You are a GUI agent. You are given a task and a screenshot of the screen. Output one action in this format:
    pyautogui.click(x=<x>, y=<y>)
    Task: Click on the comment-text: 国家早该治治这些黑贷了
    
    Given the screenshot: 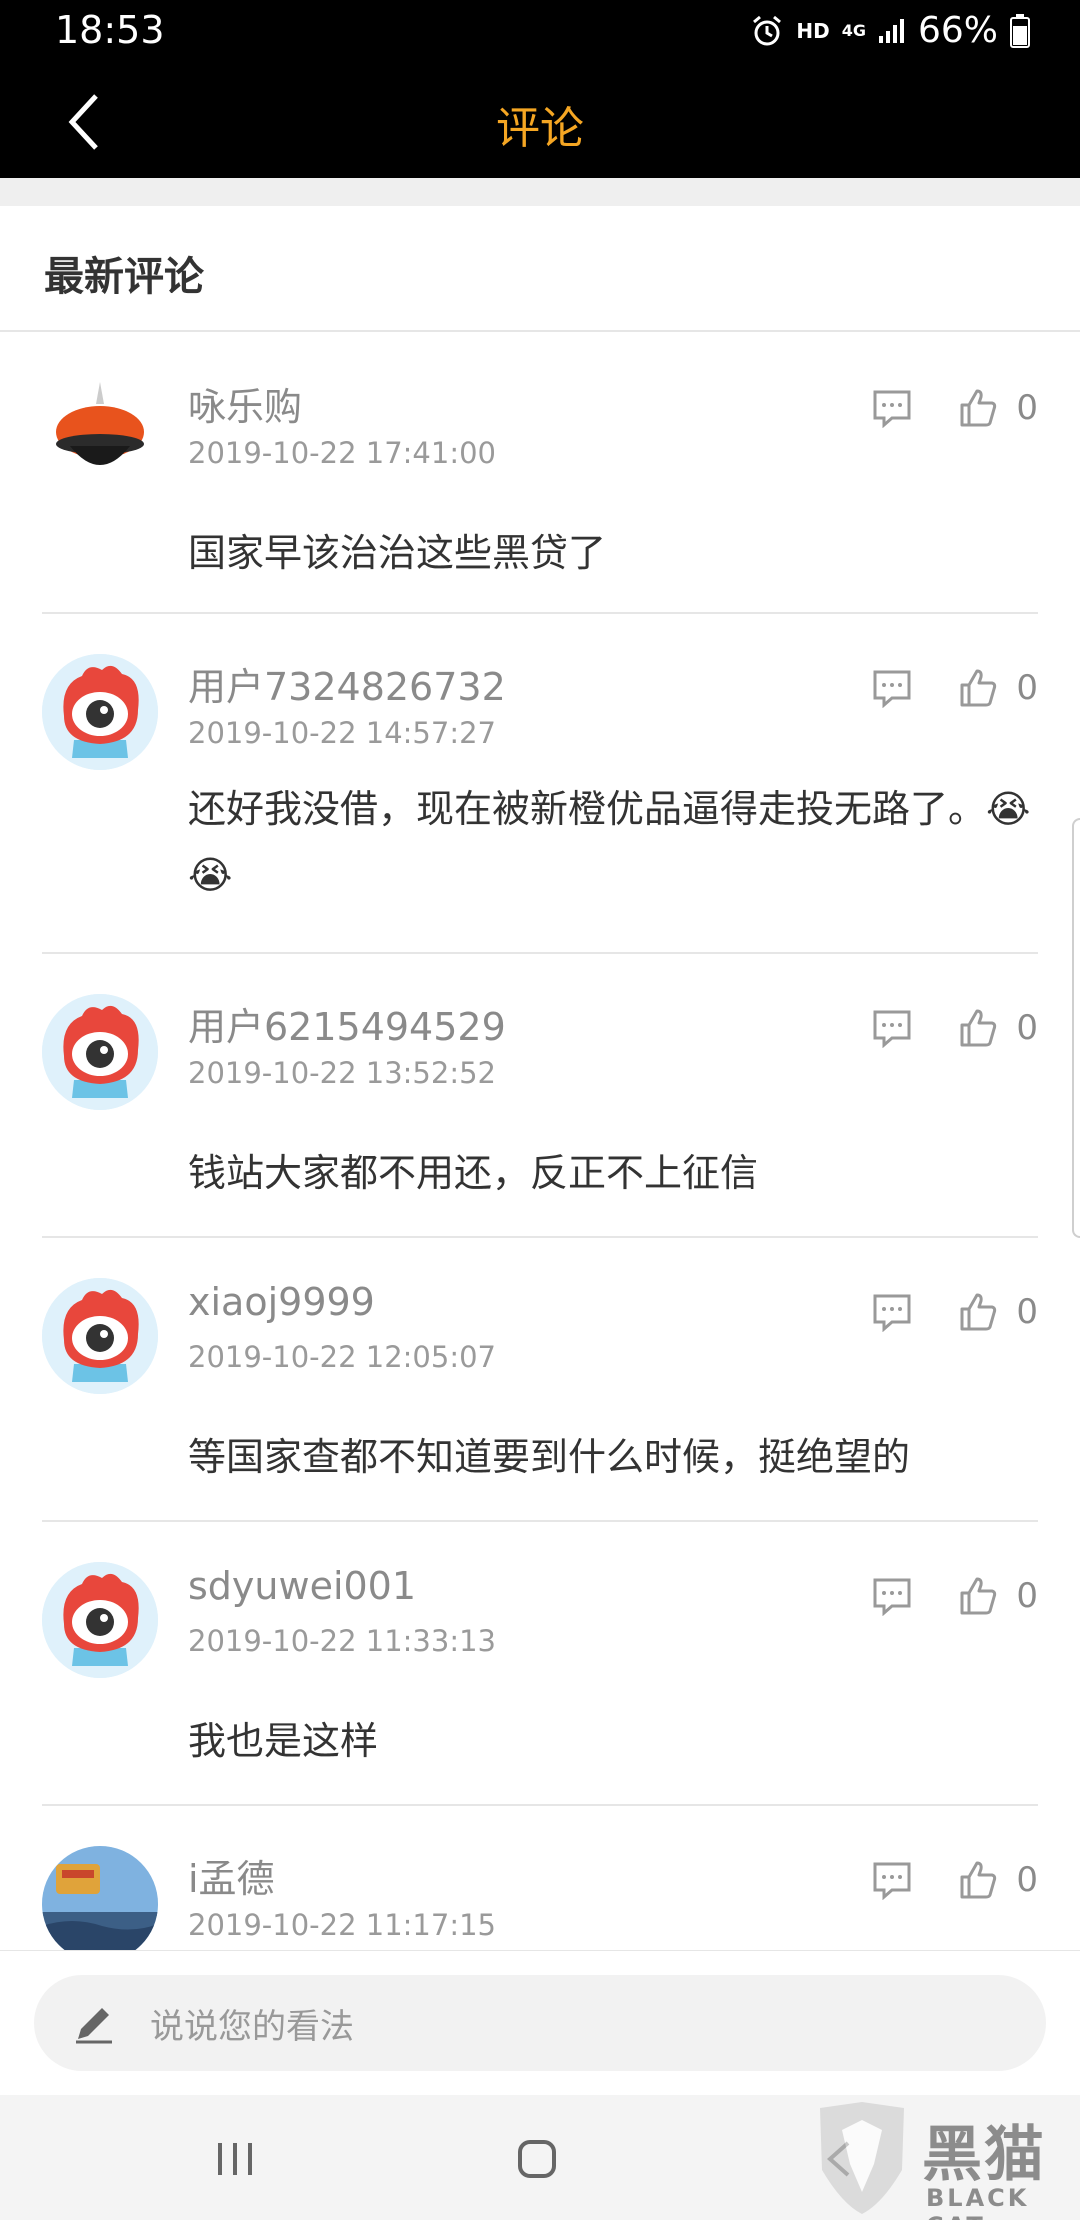 What is the action you would take?
    pyautogui.click(x=397, y=553)
    